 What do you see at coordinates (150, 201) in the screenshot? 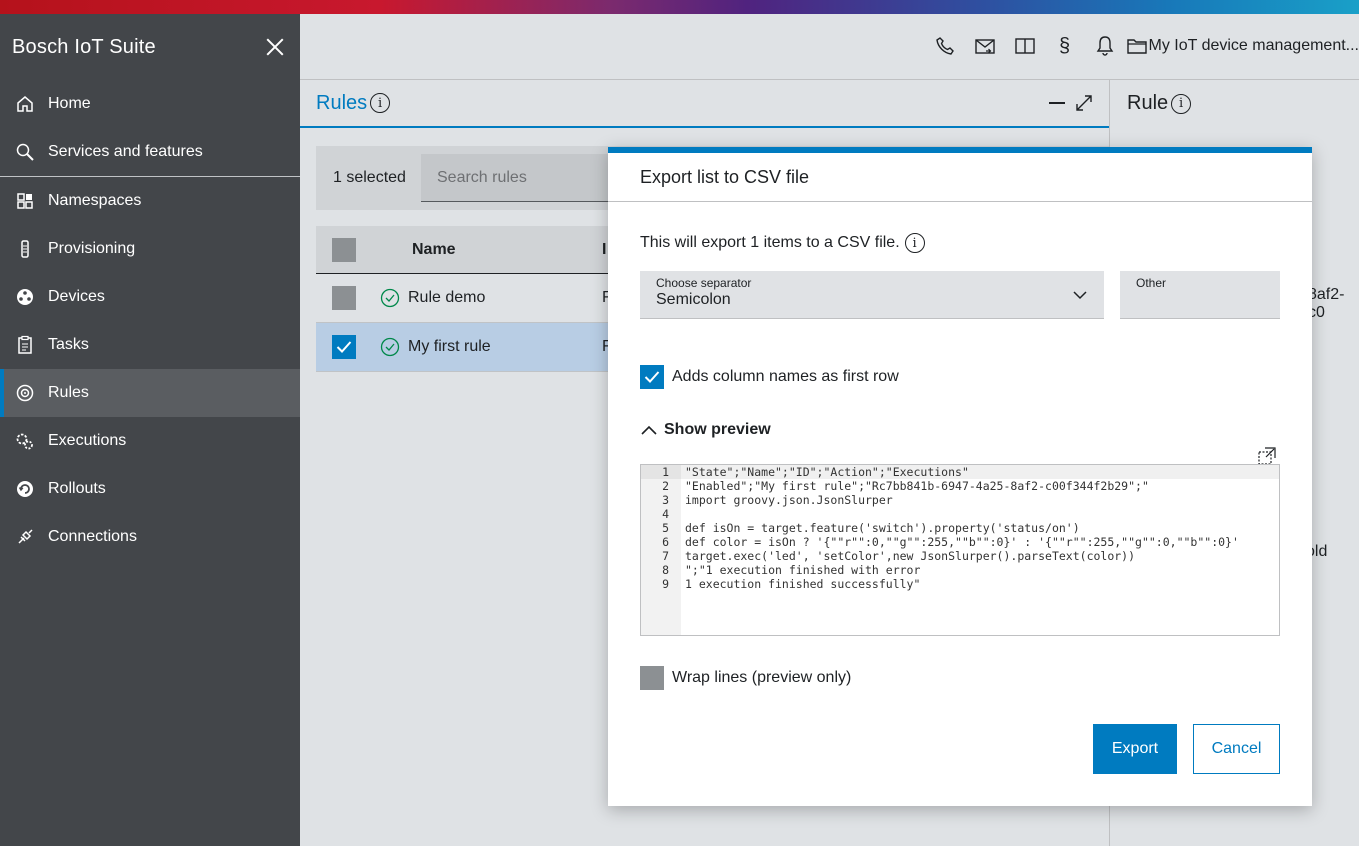
I see `sidebar-item-namespaces: Namespaces` at bounding box center [150, 201].